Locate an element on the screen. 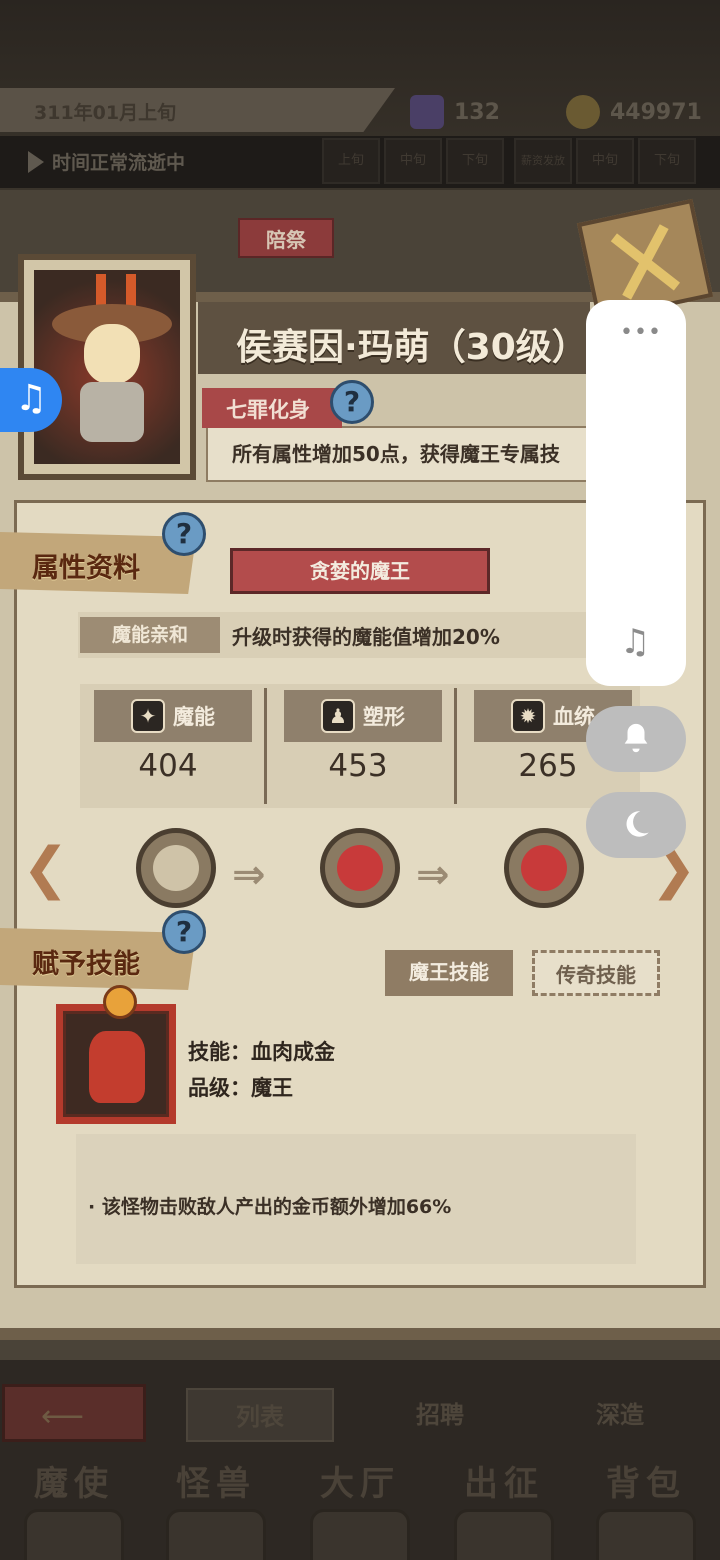 The height and width of the screenshot is (1560, 720). skill-info: 技能：血肉成金 品级：魔王 is located at coordinates (261, 1070).